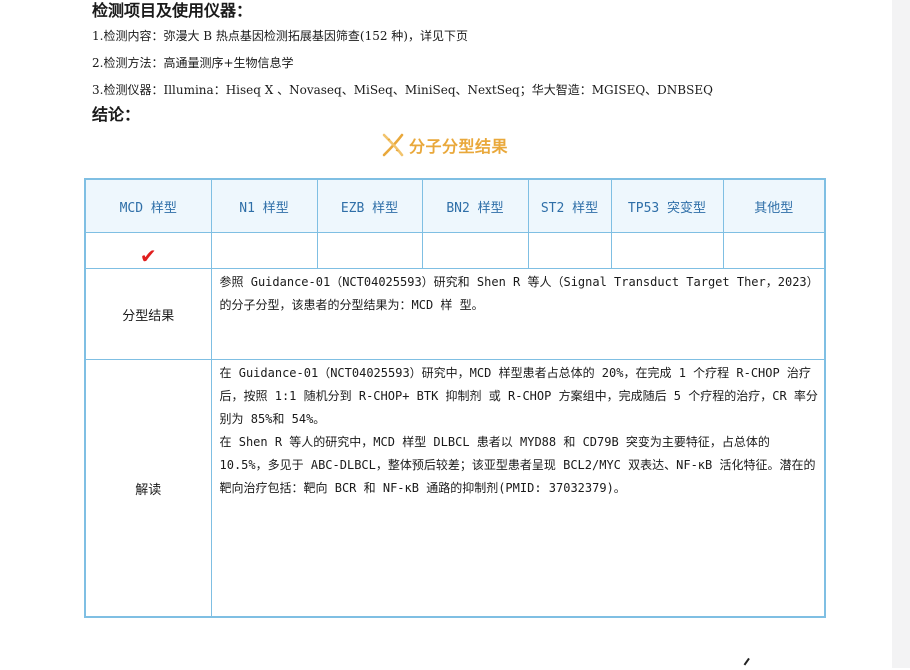  I want to click on header-other: 其他型, so click(774, 205).